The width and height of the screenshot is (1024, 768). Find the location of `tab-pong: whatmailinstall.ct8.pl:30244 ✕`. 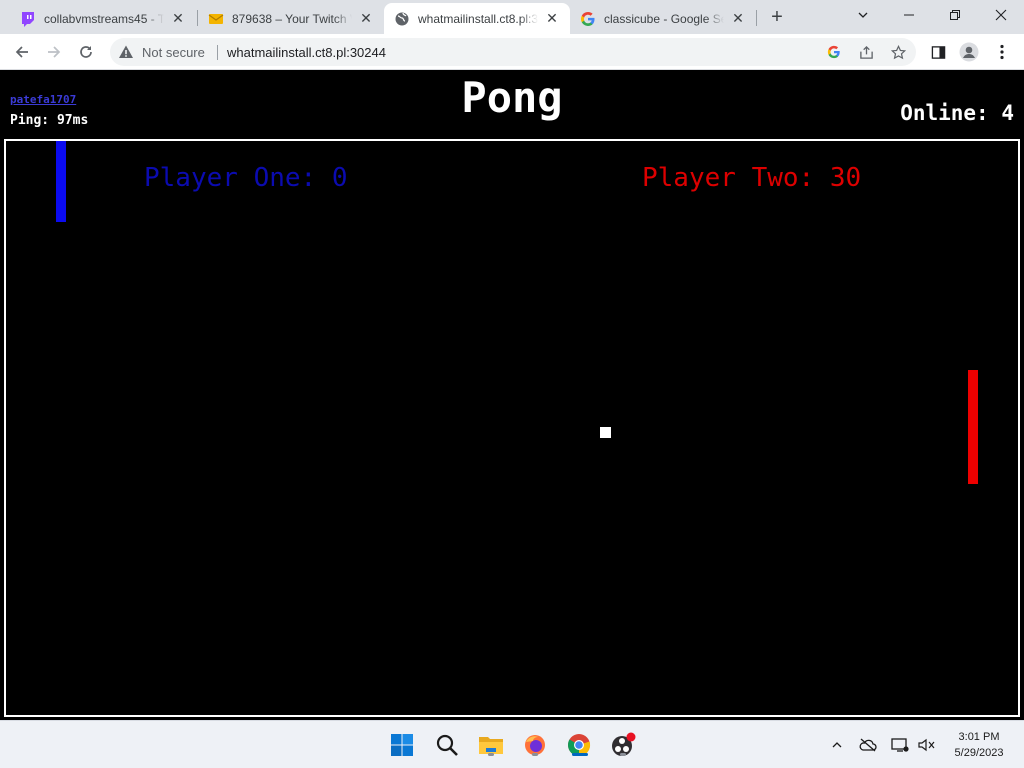

tab-pong: whatmailinstall.ct8.pl:30244 ✕ is located at coordinates (477, 18).